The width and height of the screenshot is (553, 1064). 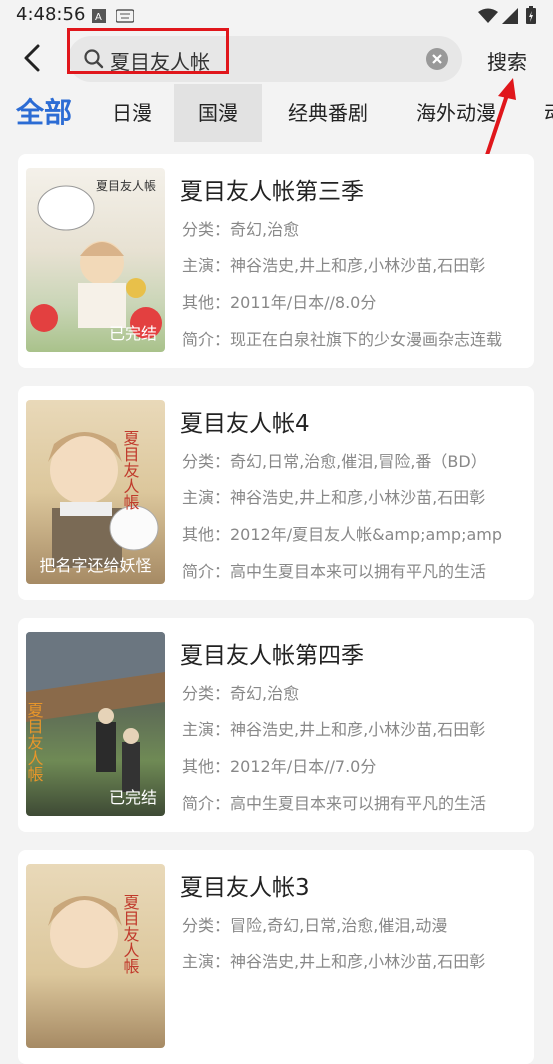 What do you see at coordinates (531, 17) in the screenshot?
I see `battery-icon` at bounding box center [531, 17].